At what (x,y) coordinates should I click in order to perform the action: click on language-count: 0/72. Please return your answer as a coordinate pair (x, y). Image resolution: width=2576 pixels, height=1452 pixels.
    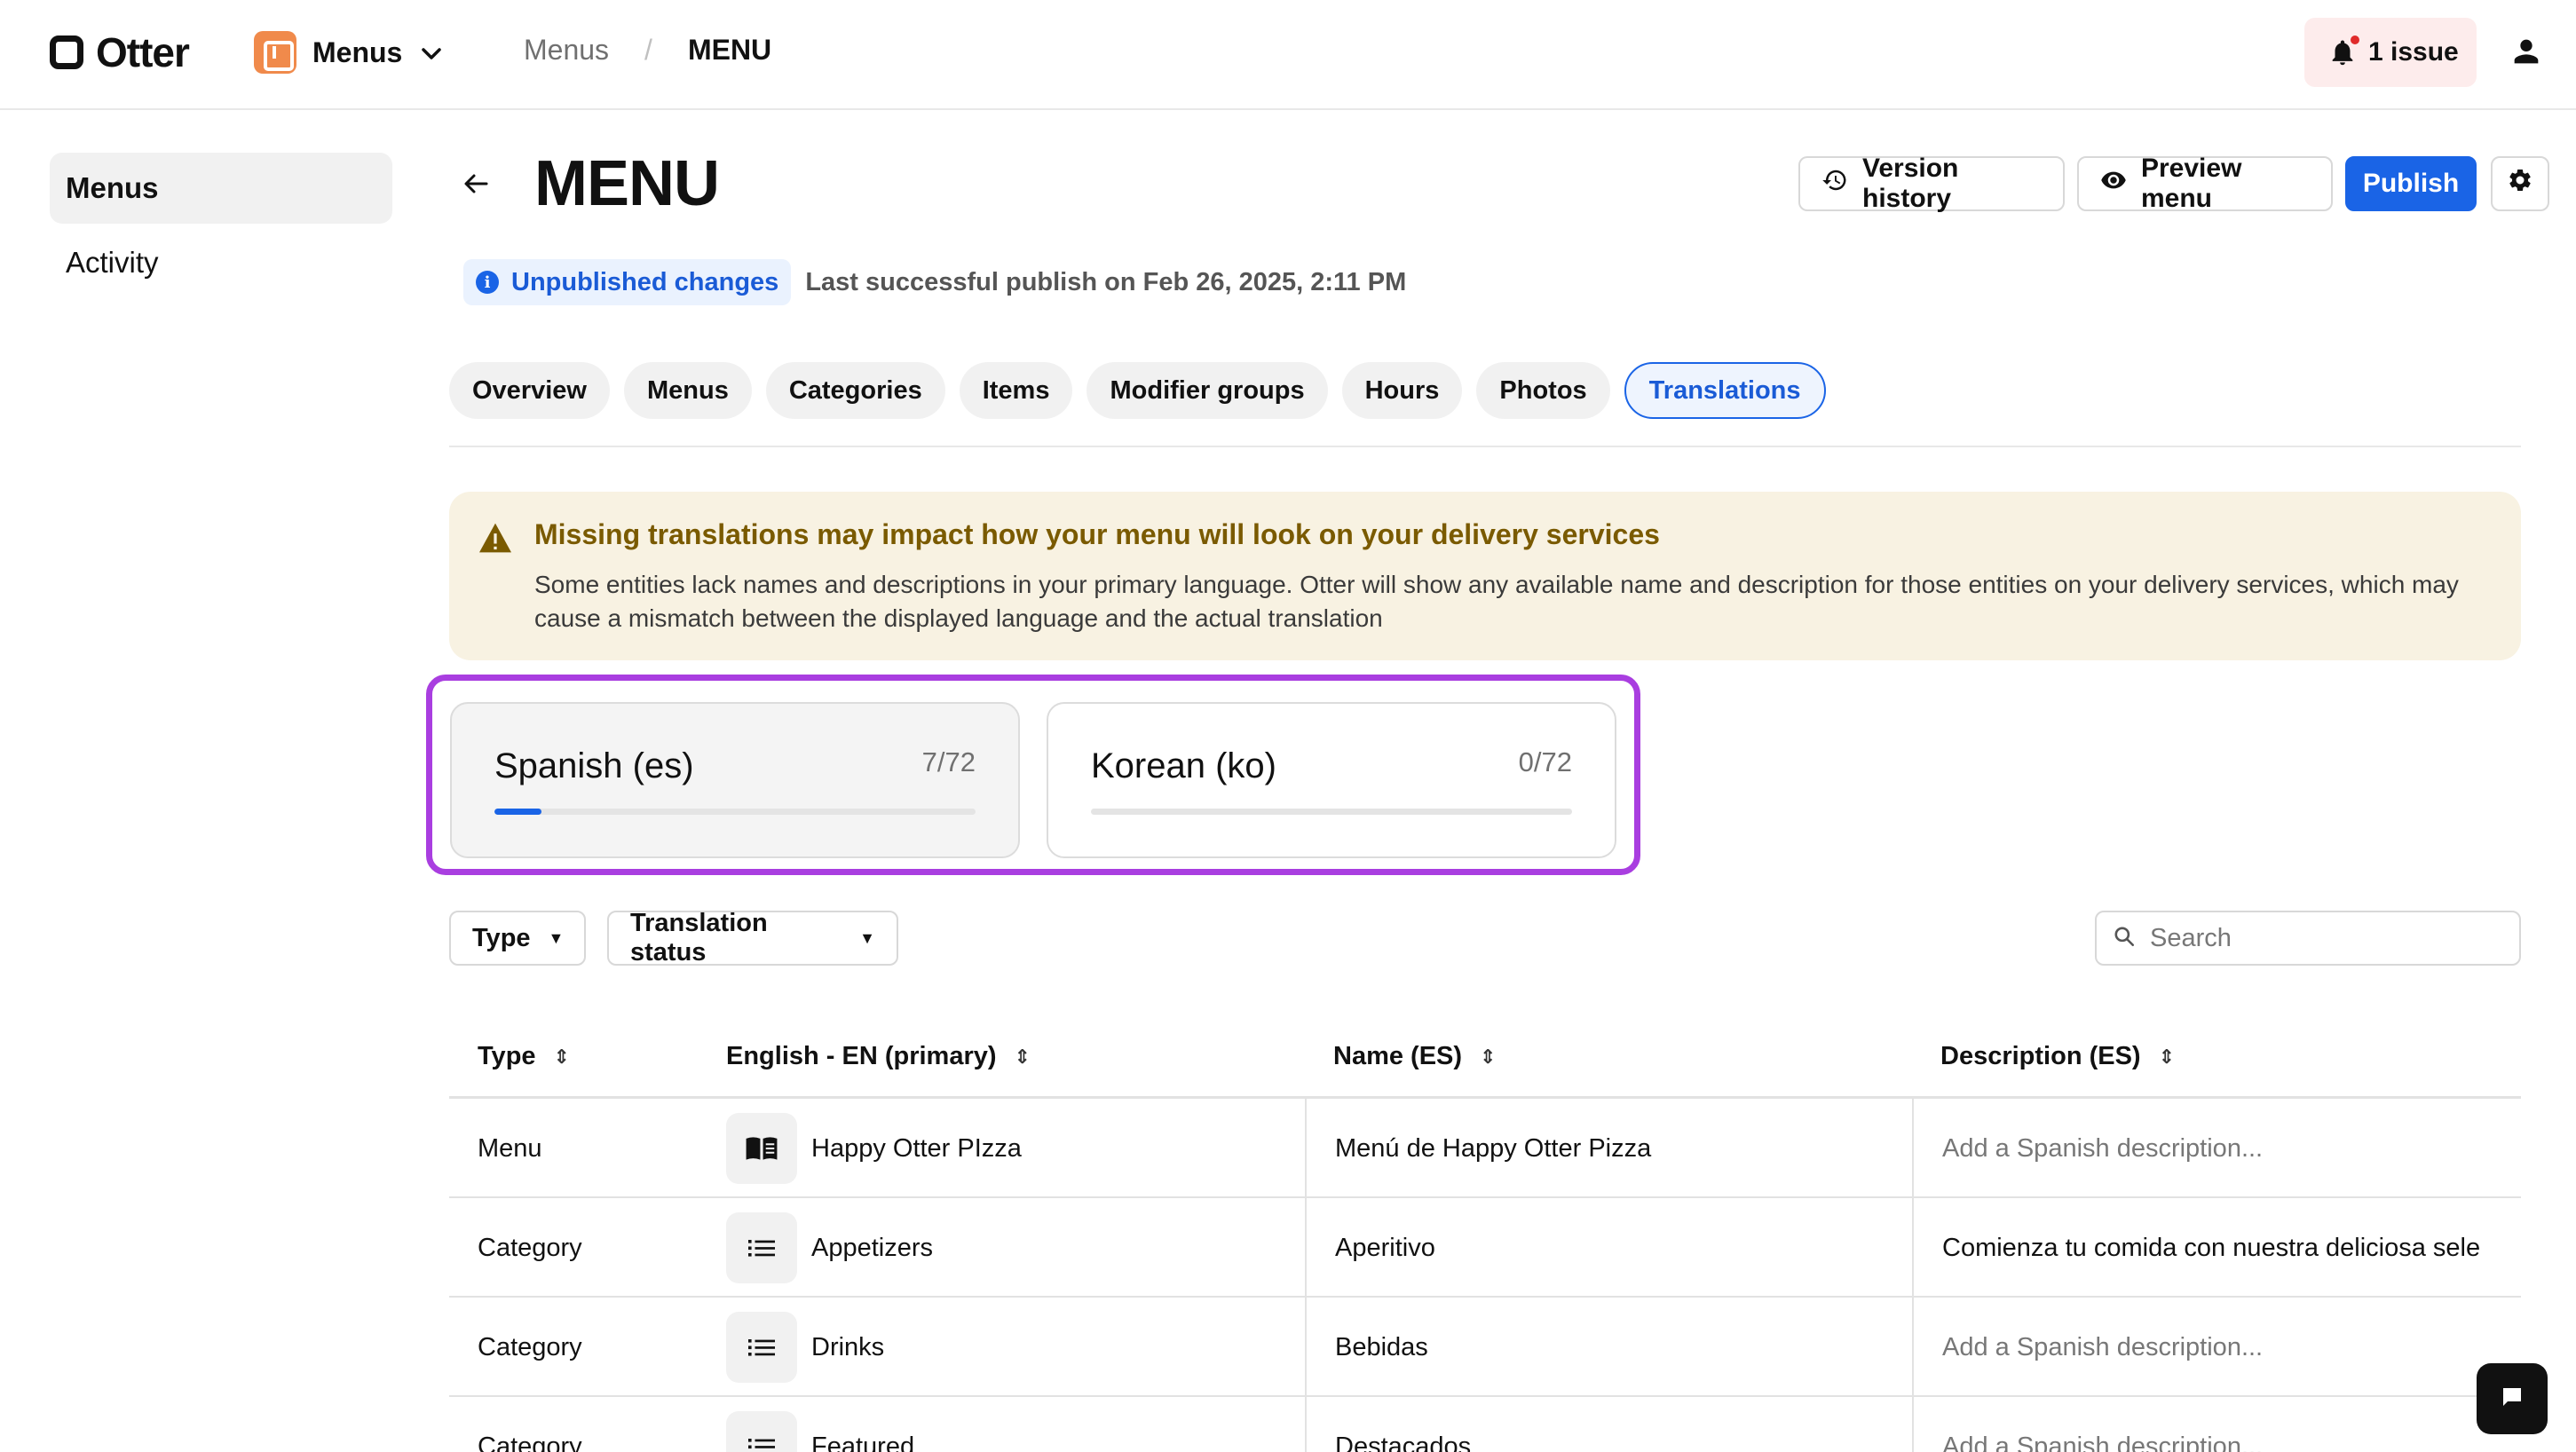
    Looking at the image, I should click on (1545, 761).